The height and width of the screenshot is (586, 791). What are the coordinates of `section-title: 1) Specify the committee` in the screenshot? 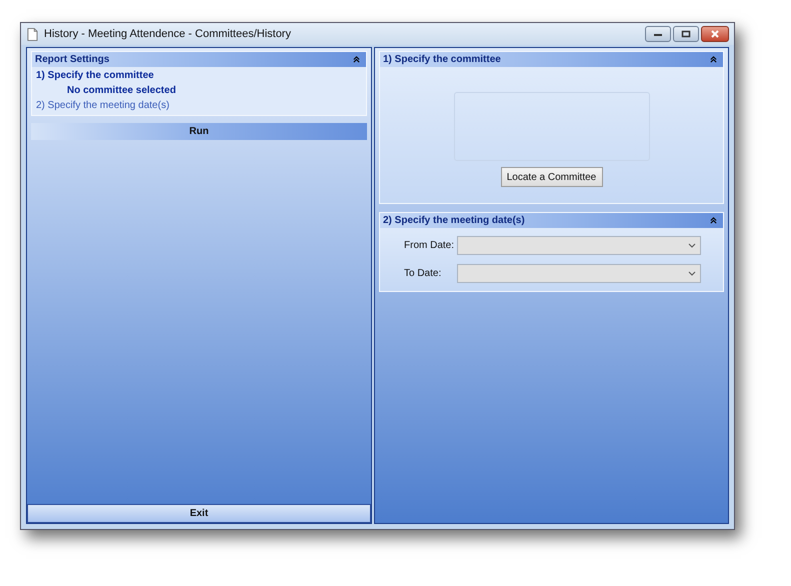 It's located at (442, 59).